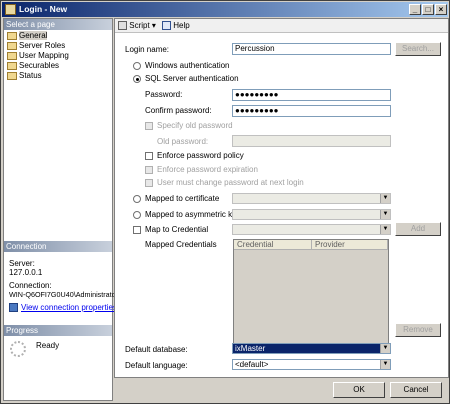  What do you see at coordinates (18, 349) in the screenshot?
I see `progress-spinner-icon` at bounding box center [18, 349].